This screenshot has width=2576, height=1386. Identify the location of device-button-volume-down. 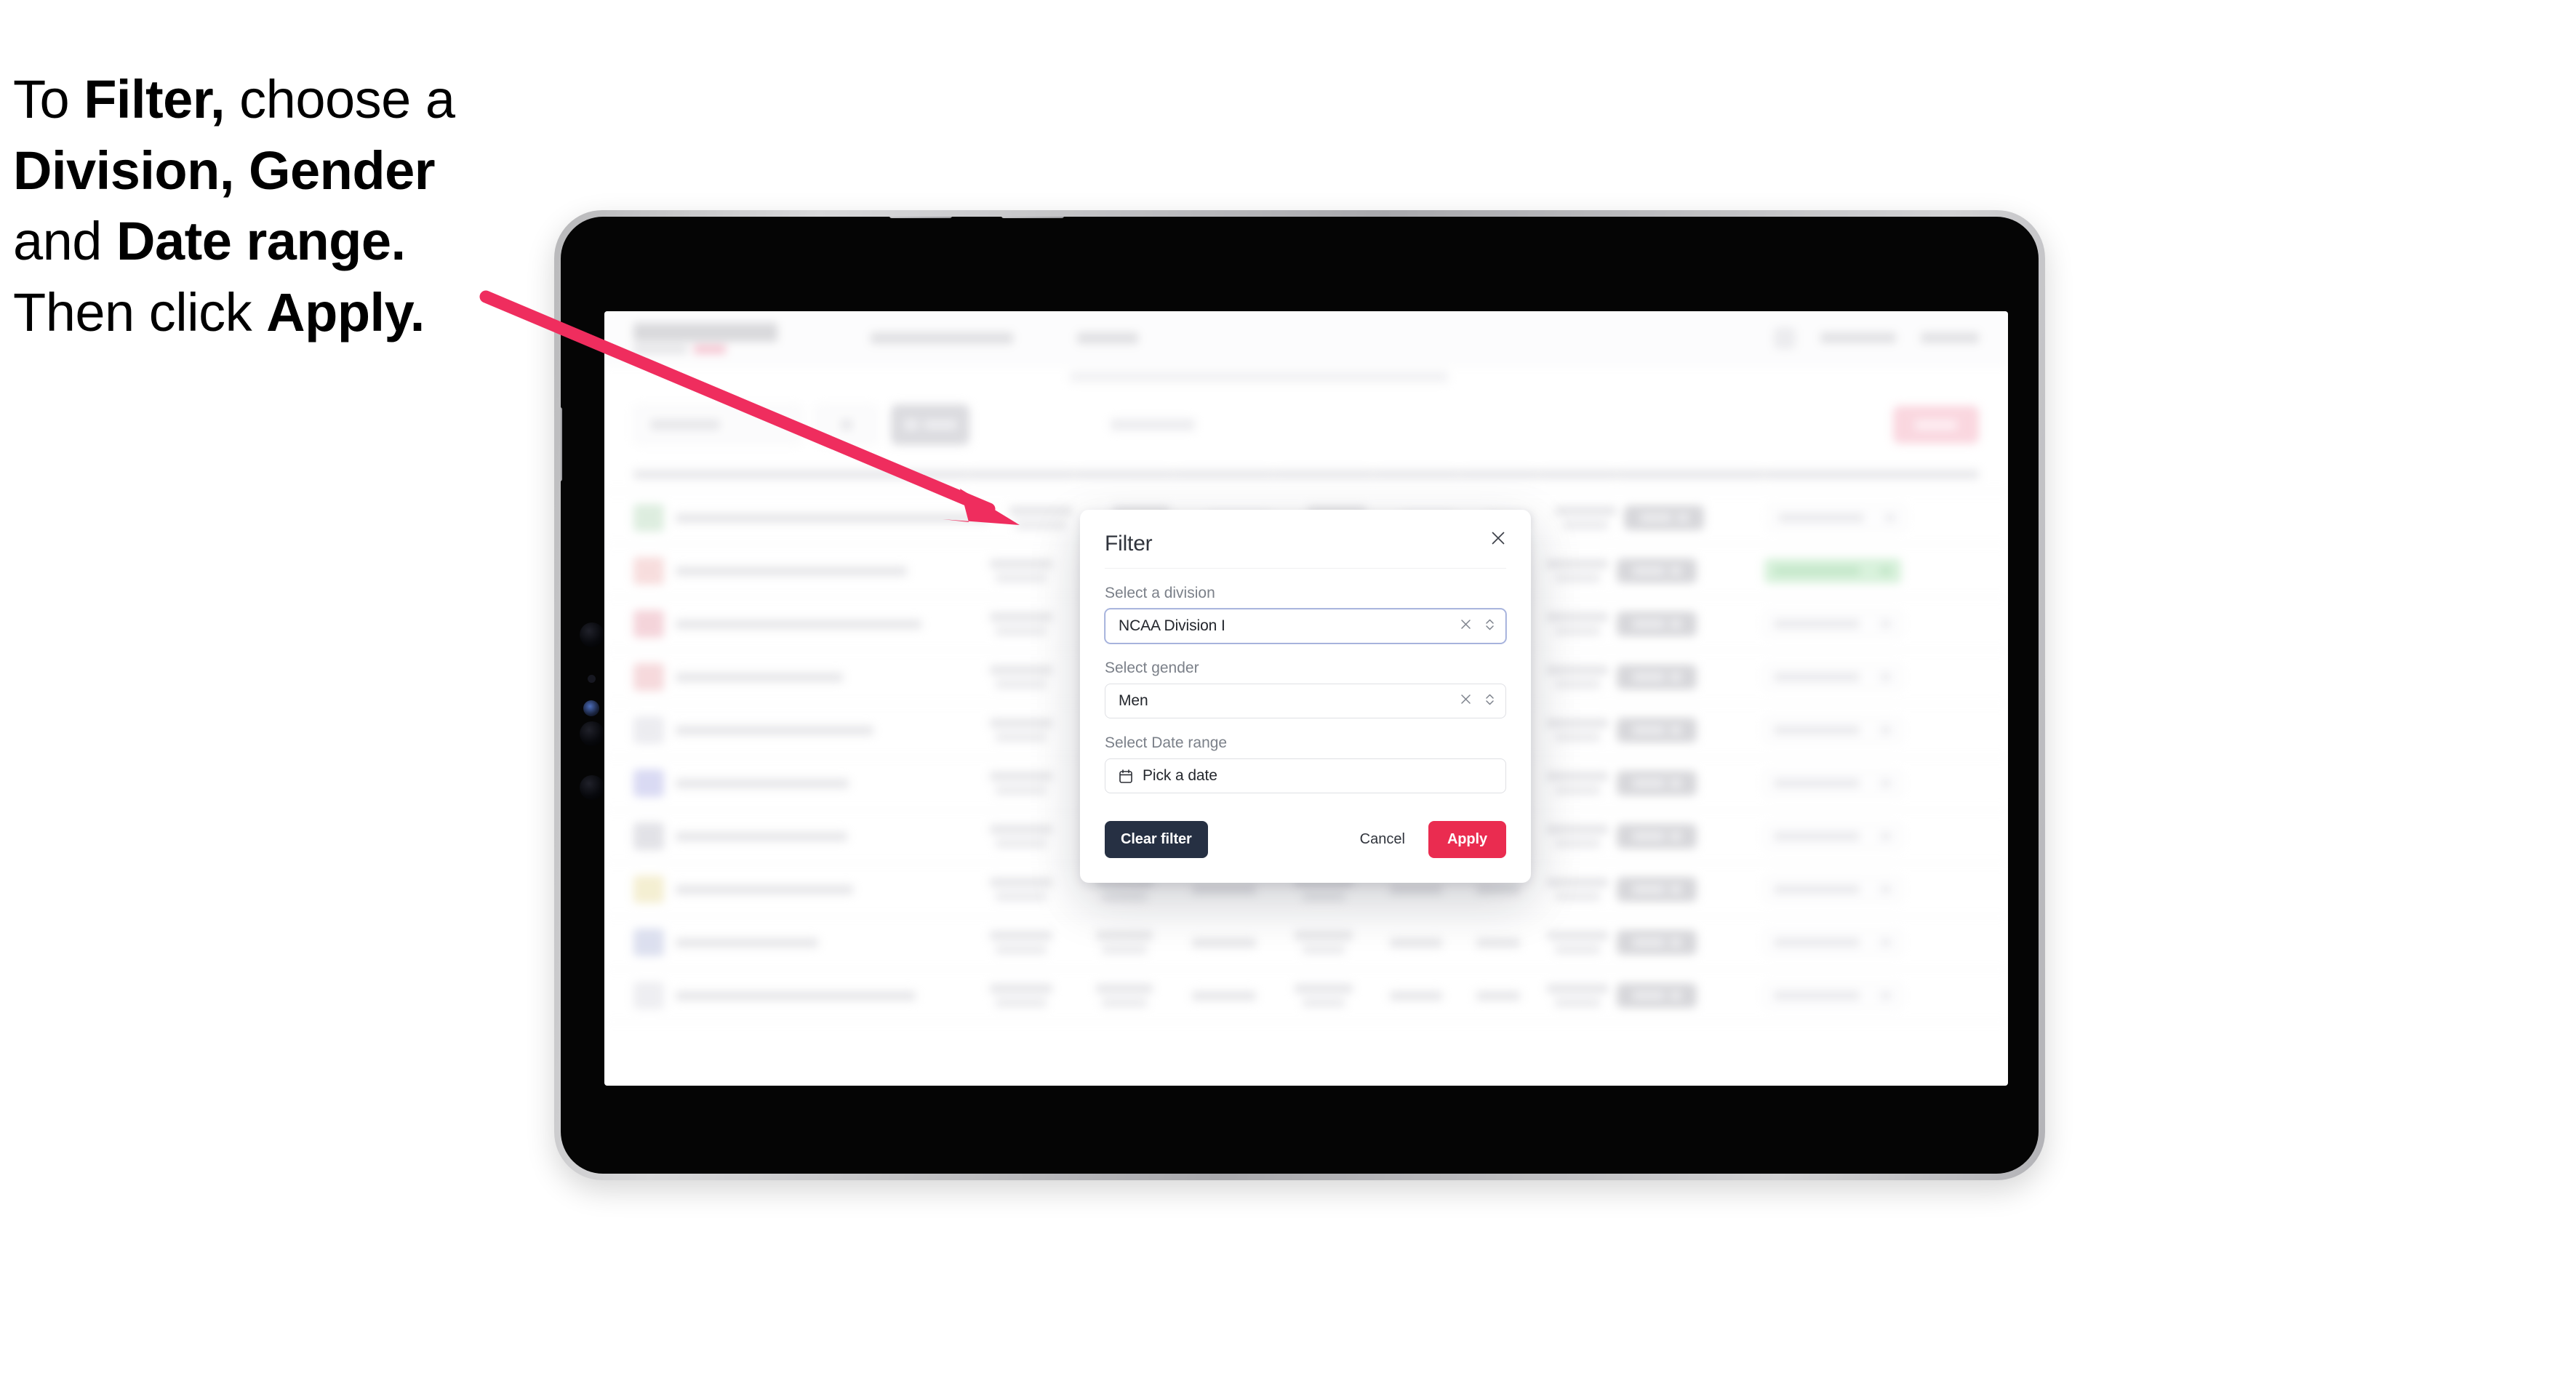
(1032, 218).